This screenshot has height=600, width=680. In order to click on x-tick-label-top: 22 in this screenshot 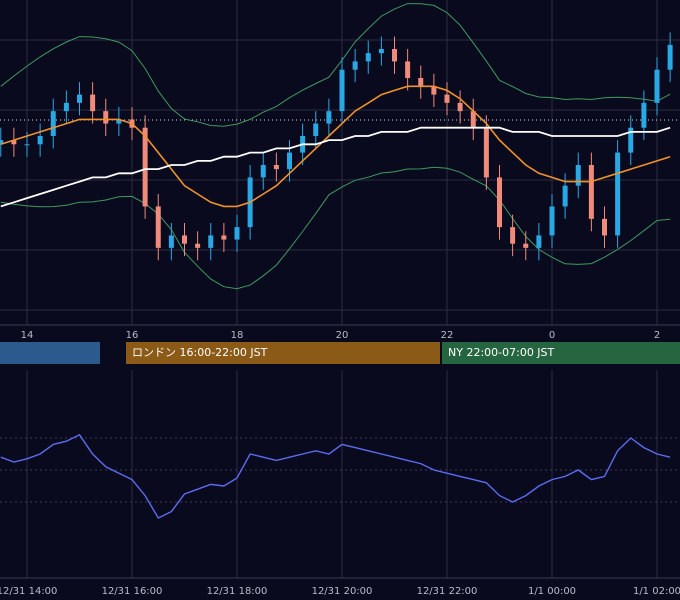, I will do `click(447, 335)`.